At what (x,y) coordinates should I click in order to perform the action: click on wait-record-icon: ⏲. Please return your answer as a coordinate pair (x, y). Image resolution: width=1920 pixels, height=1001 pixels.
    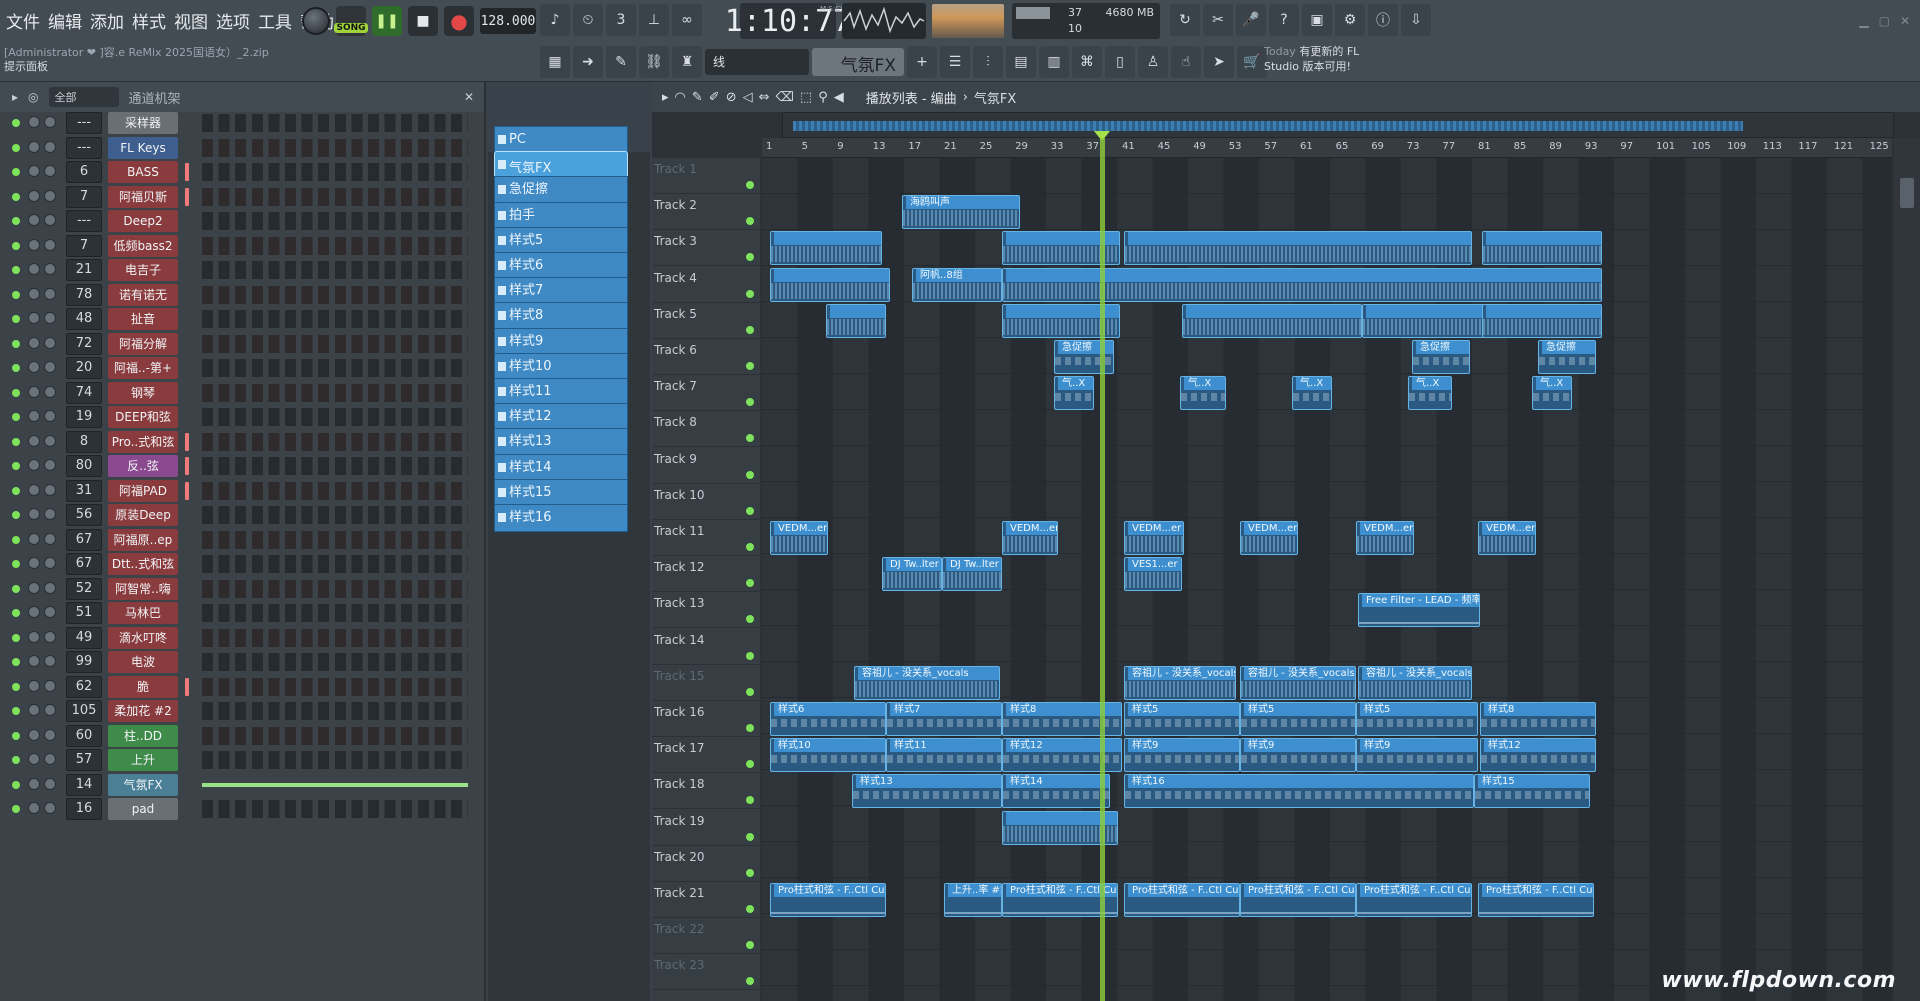
    Looking at the image, I should click on (588, 20).